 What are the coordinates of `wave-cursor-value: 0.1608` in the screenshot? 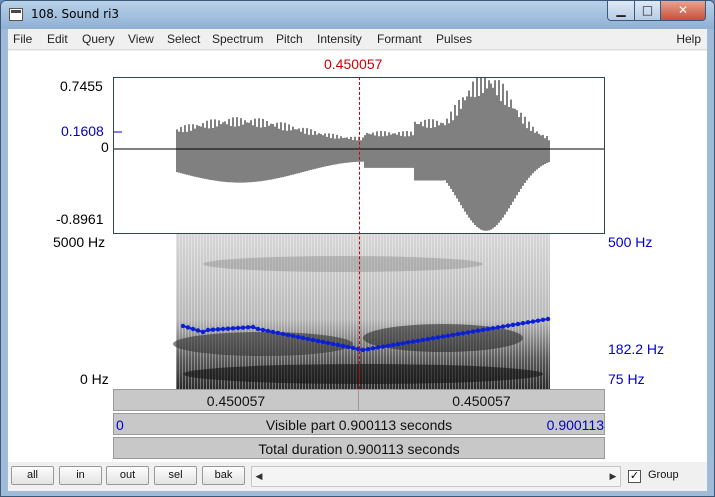 It's located at (82, 131).